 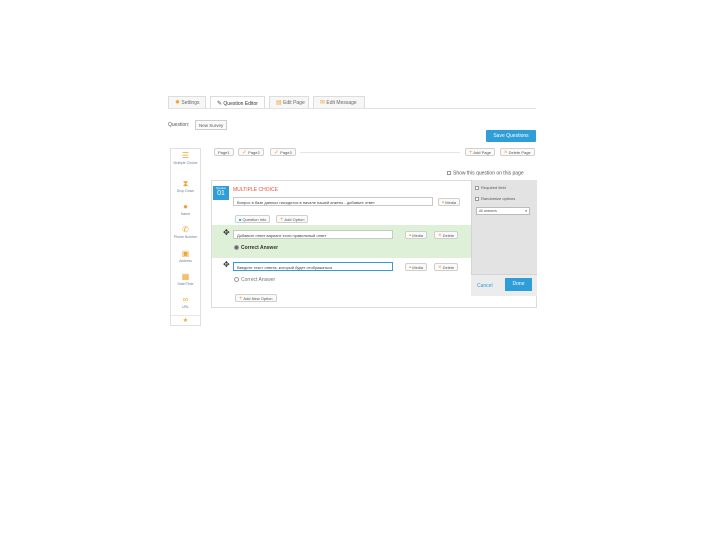 I want to click on pencil-icon: ✎, so click(x=220, y=104).